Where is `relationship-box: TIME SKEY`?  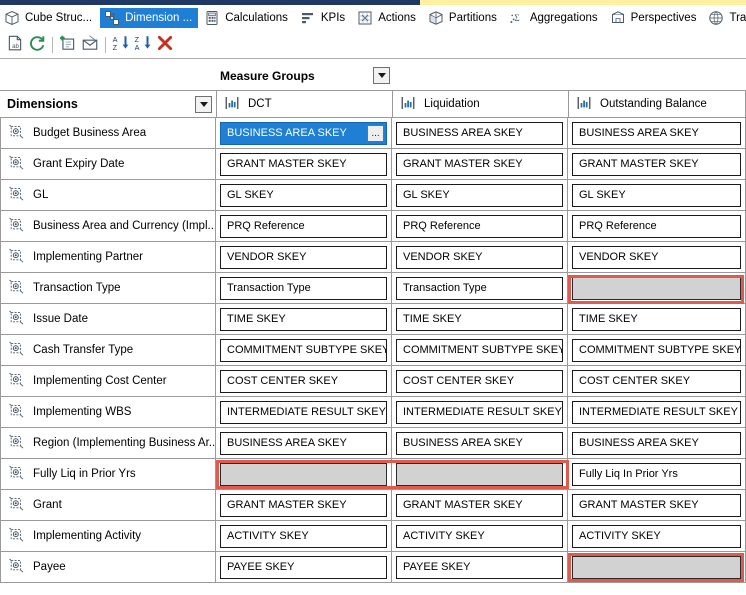 relationship-box: TIME SKEY is located at coordinates (656, 319).